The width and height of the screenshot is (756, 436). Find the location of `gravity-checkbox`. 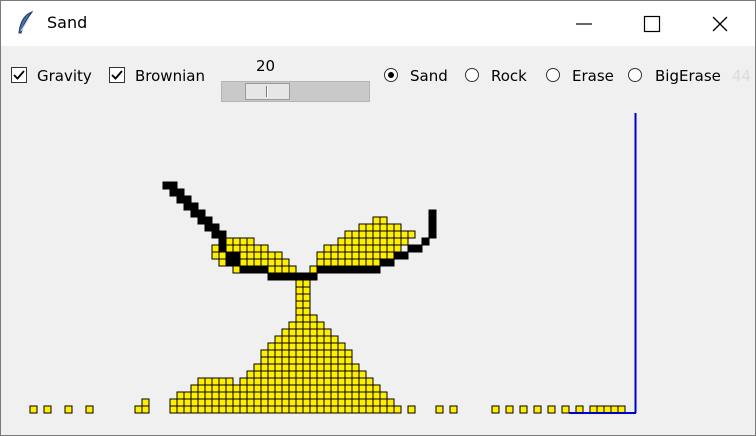

gravity-checkbox is located at coordinates (19, 75).